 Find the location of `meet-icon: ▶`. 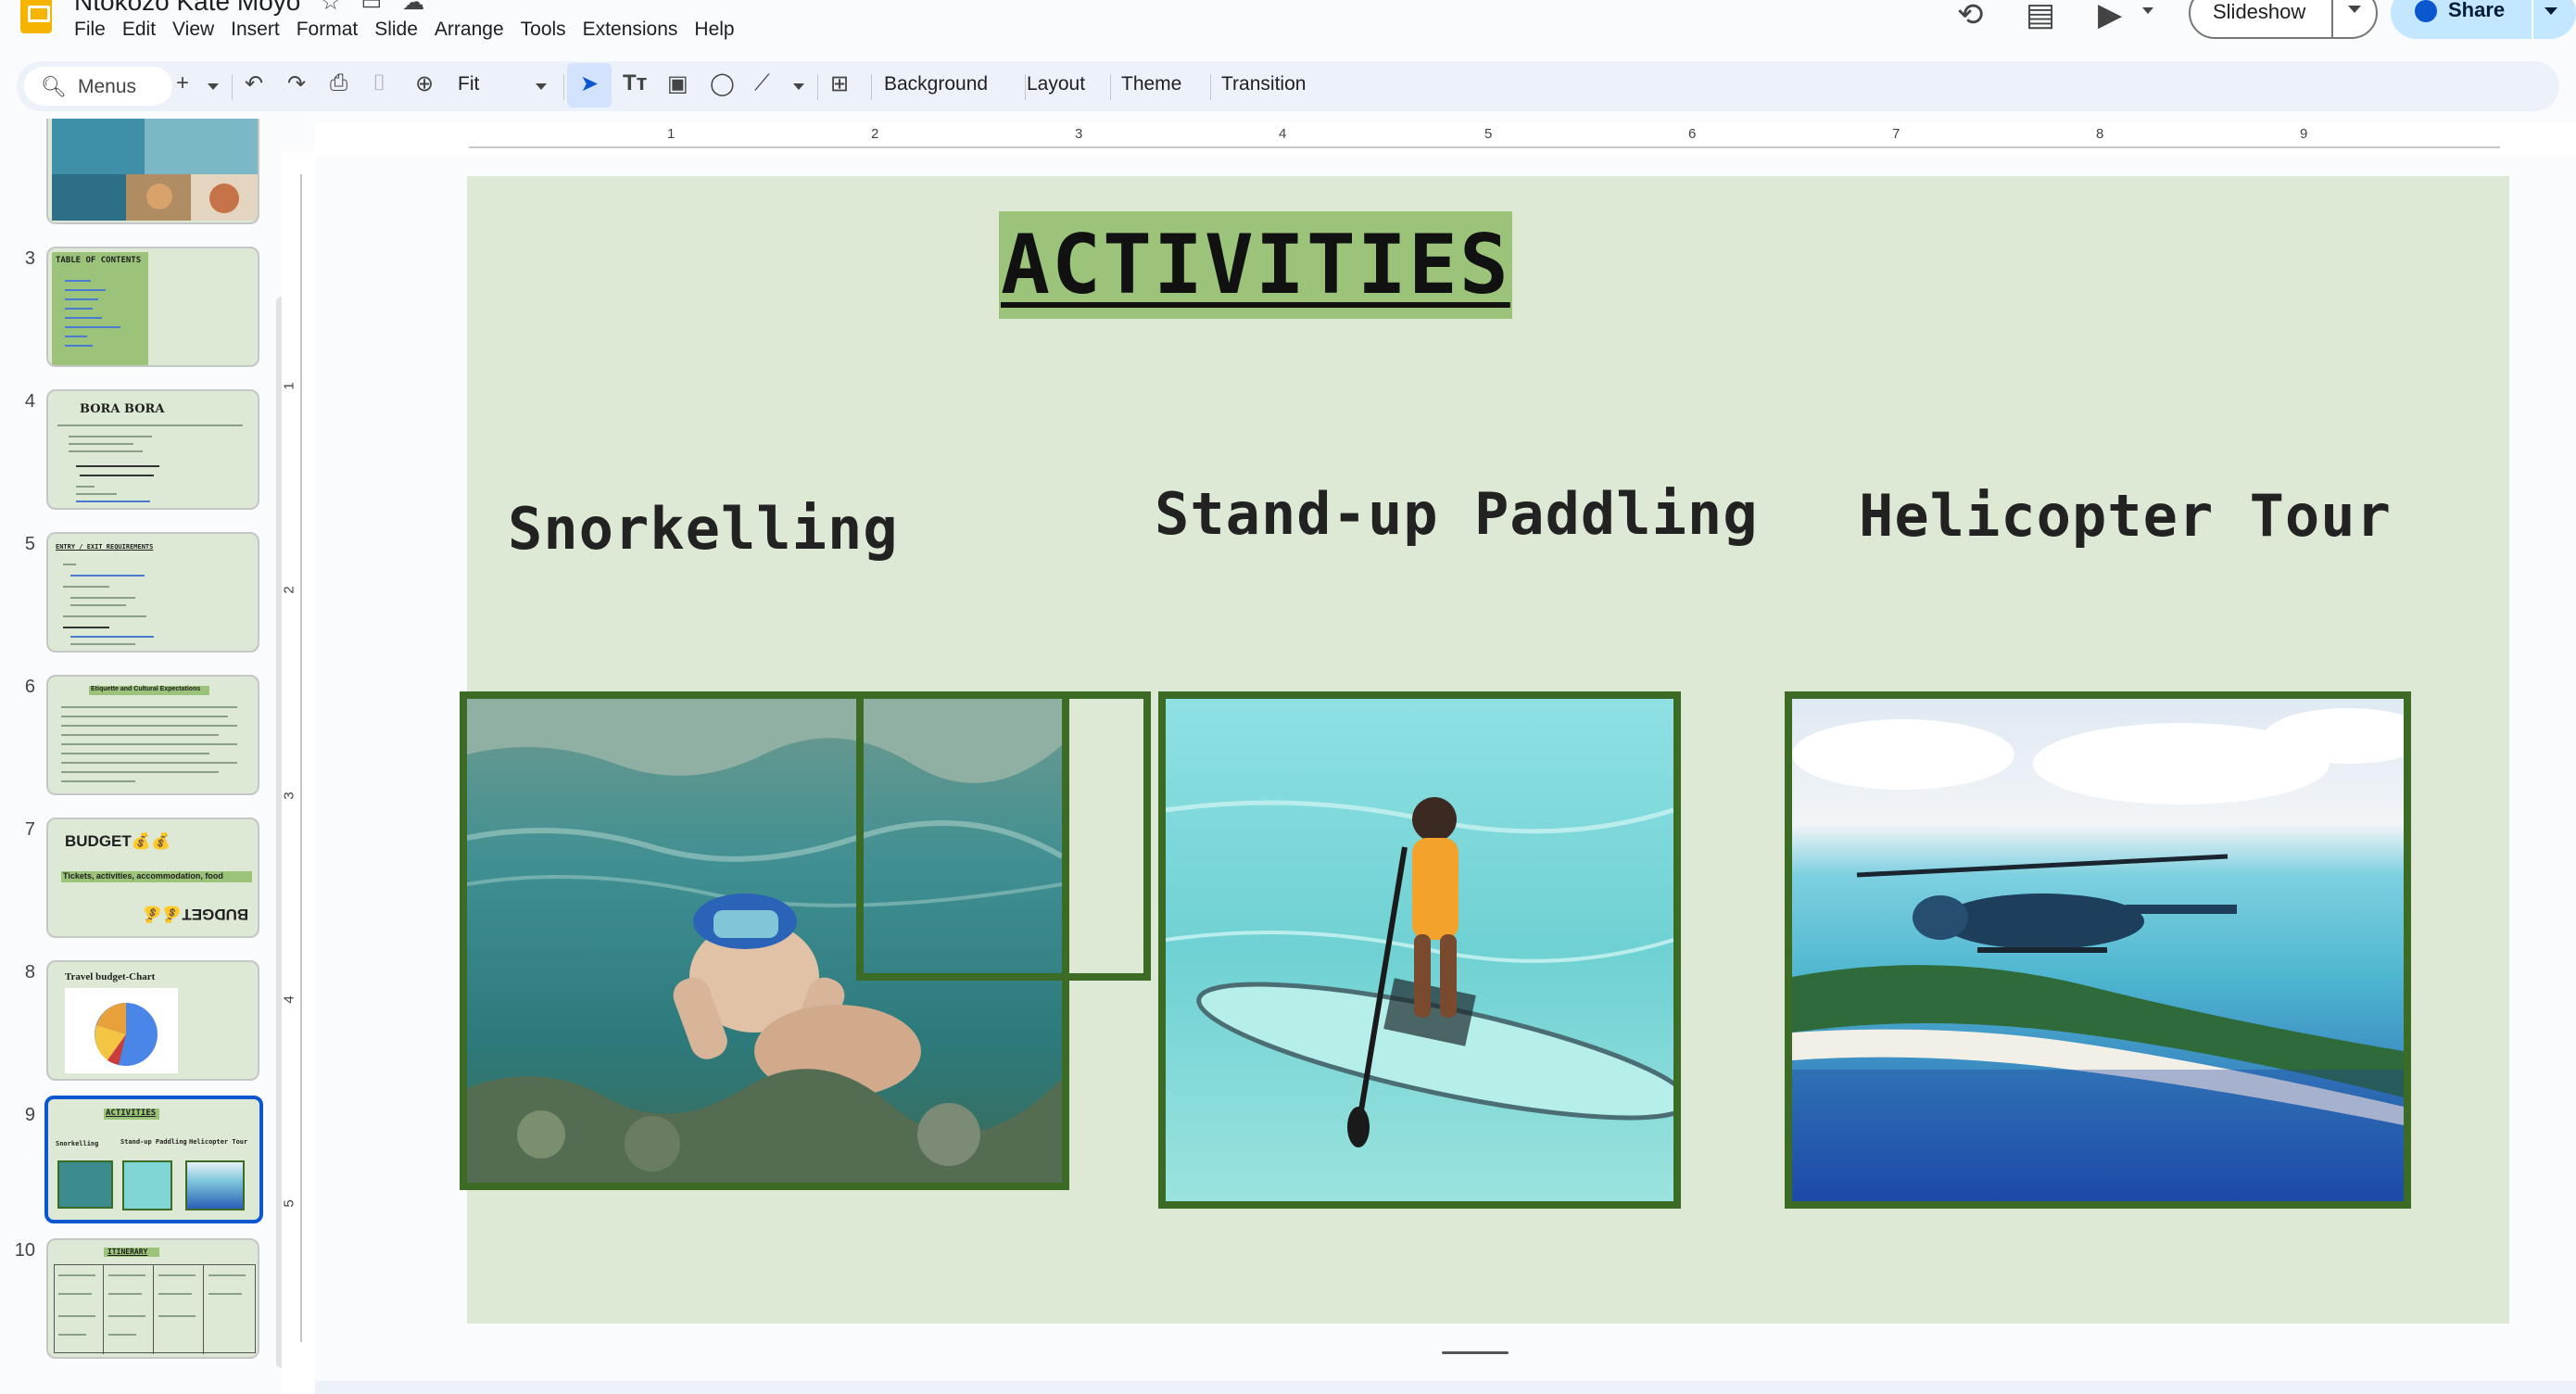

meet-icon: ▶ is located at coordinates (2110, 16).